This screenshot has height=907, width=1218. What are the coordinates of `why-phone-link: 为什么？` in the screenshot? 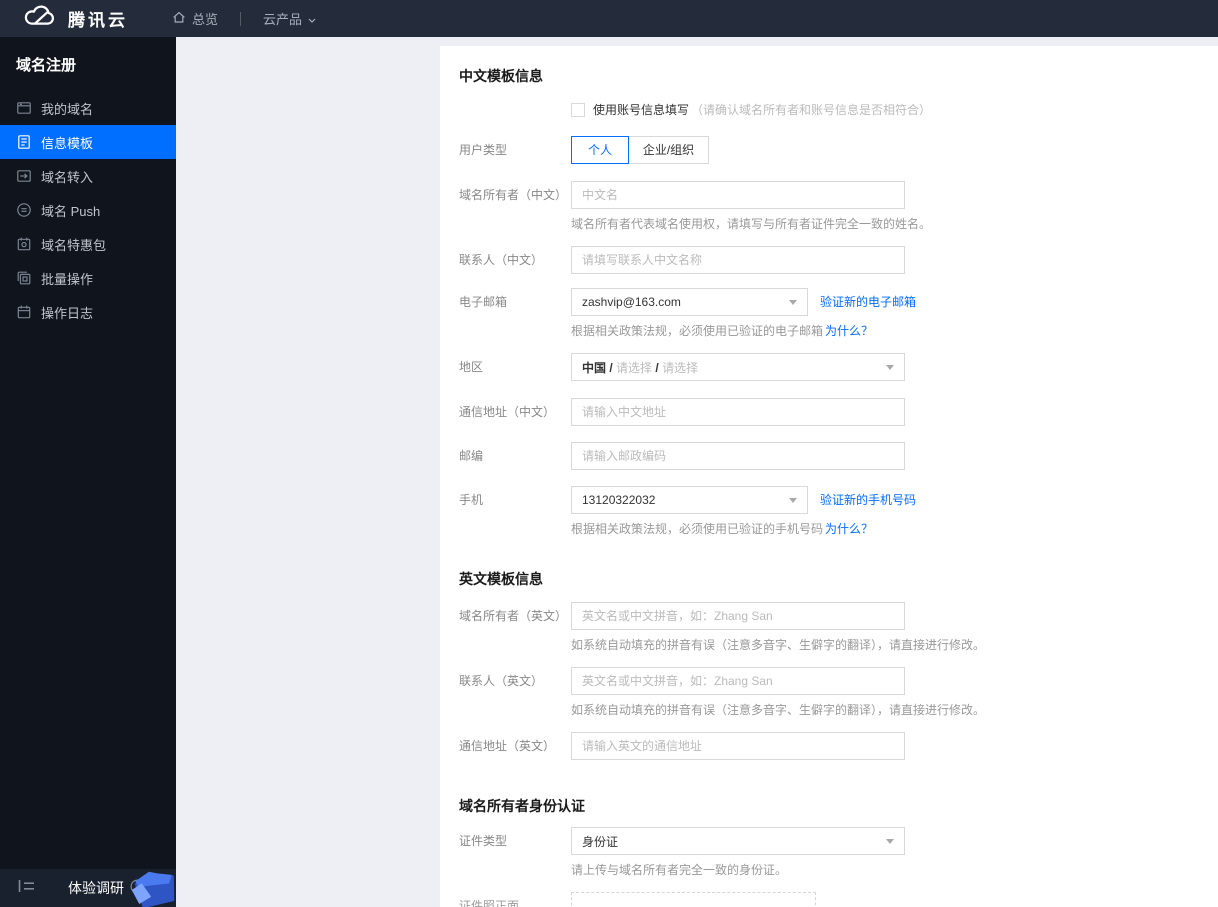 It's located at (849, 529).